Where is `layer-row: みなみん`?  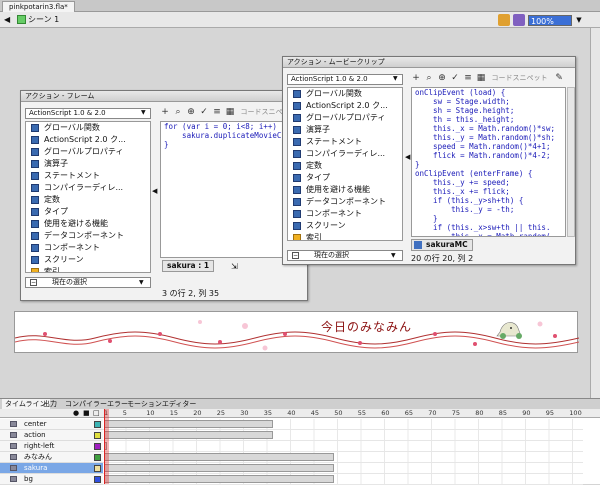 layer-row: みなみん is located at coordinates (51, 457).